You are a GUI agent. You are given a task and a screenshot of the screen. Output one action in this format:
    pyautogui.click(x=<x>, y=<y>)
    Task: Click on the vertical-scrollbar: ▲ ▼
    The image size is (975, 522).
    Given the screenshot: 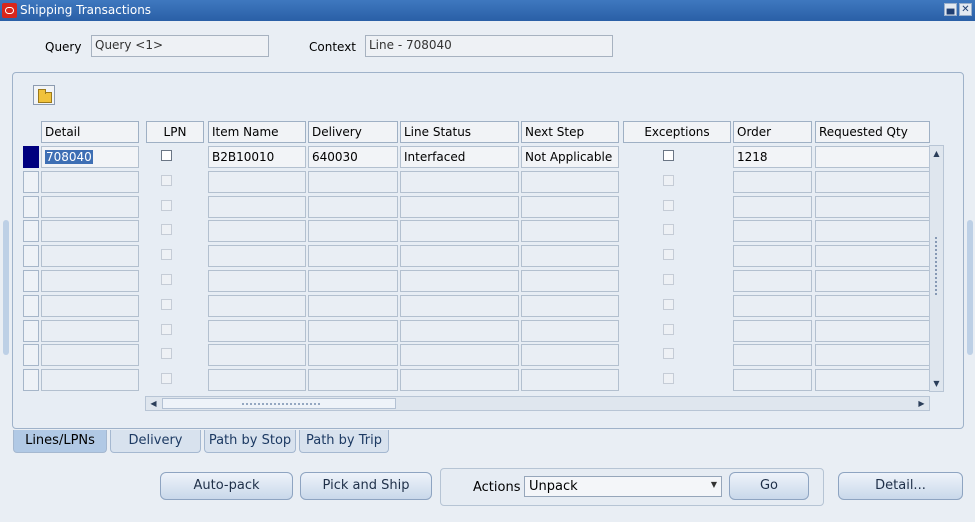 What is the action you would take?
    pyautogui.click(x=936, y=268)
    